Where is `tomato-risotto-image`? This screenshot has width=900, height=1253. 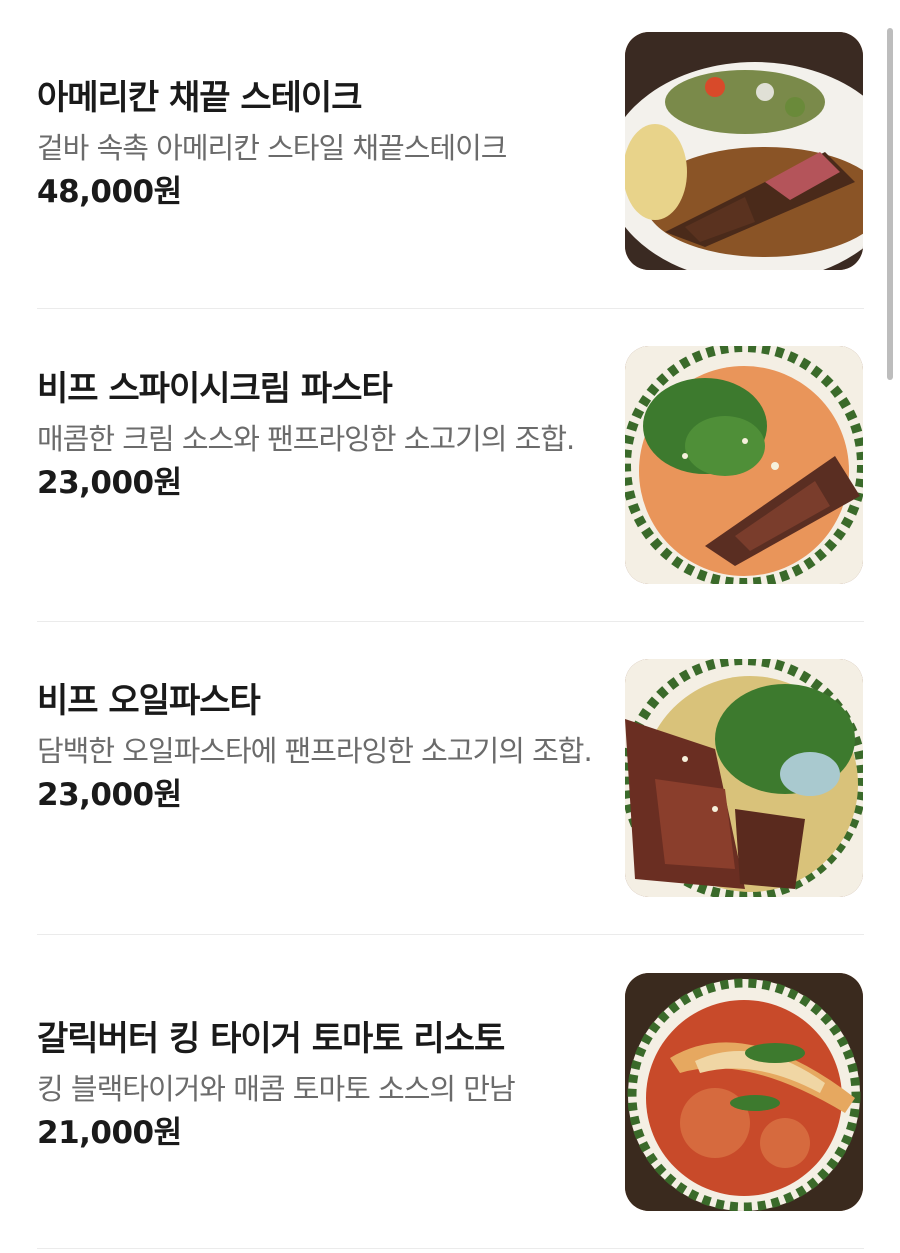
tomato-risotto-image is located at coordinates (744, 1092).